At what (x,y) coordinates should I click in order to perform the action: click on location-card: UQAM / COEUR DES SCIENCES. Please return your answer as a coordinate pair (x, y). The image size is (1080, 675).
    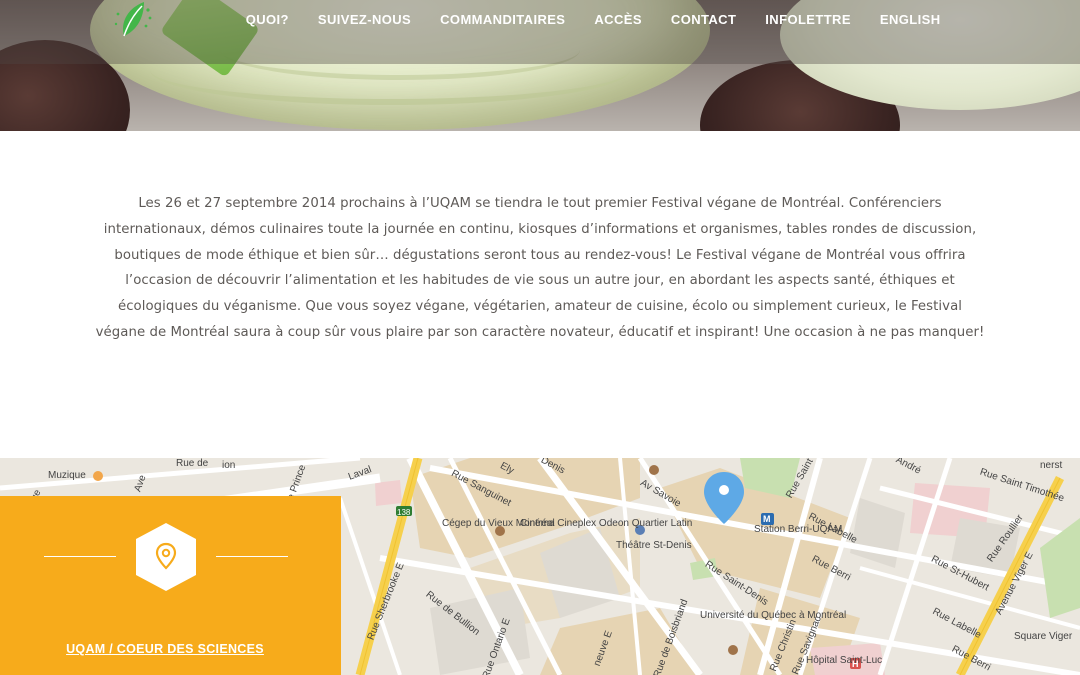
    Looking at the image, I should click on (170, 585).